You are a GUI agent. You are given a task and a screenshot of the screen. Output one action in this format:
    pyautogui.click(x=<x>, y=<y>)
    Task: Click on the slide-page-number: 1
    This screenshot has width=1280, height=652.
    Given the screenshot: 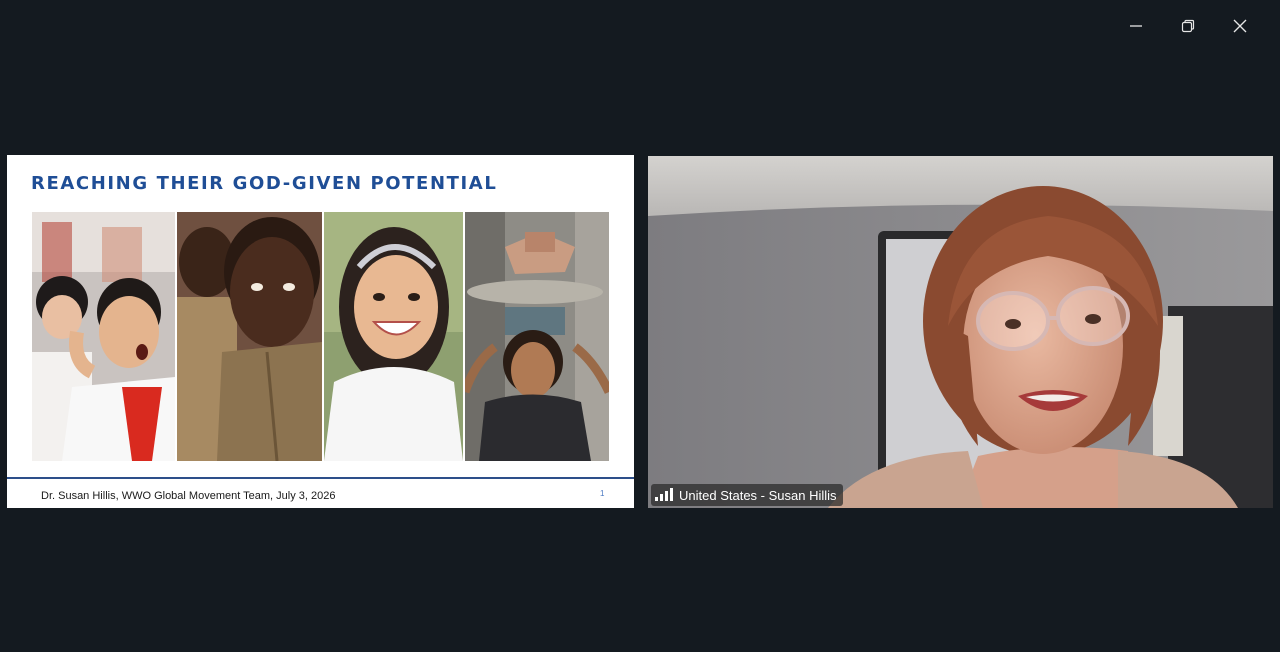 What is the action you would take?
    pyautogui.click(x=602, y=493)
    